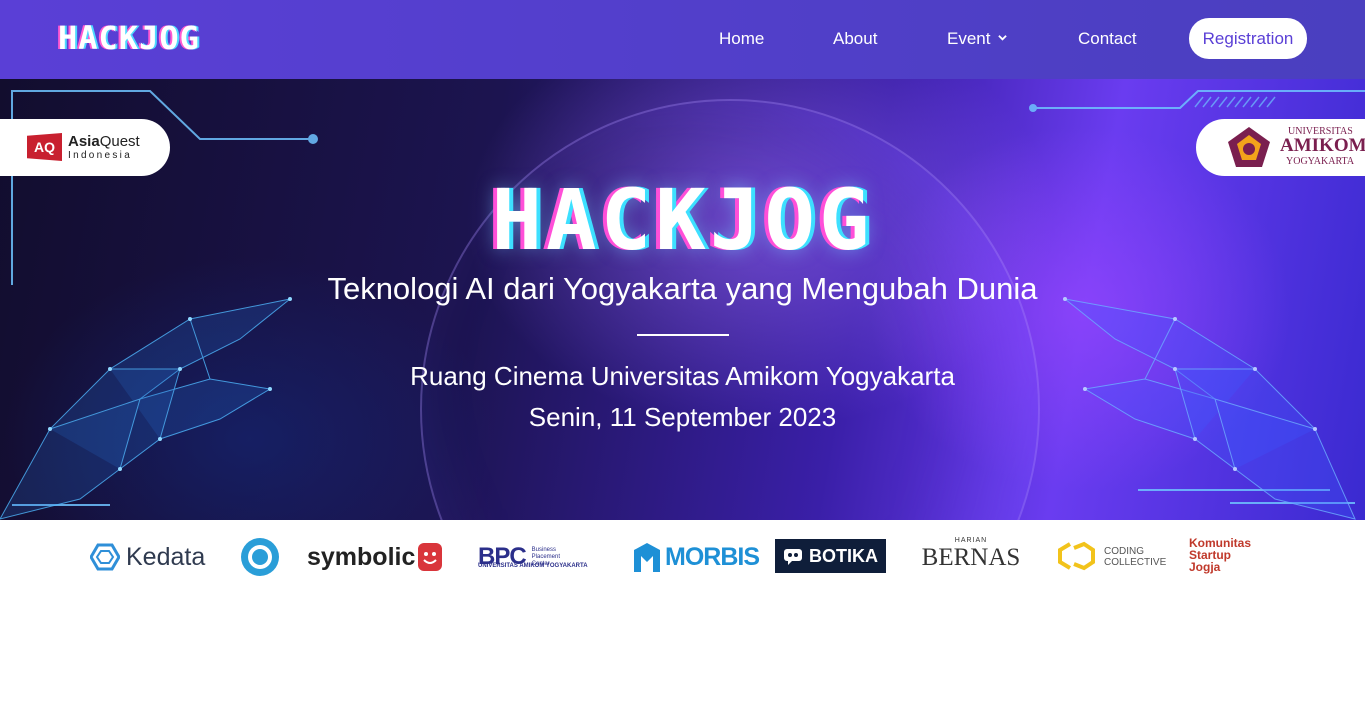 This screenshot has height=723, width=1365. What do you see at coordinates (683, 335) in the screenshot?
I see `hero-divider` at bounding box center [683, 335].